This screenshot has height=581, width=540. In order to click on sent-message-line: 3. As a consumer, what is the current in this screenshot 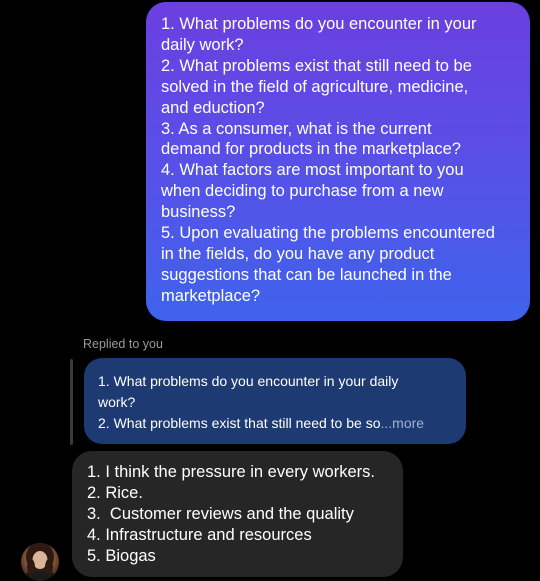, I will do `click(296, 128)`.